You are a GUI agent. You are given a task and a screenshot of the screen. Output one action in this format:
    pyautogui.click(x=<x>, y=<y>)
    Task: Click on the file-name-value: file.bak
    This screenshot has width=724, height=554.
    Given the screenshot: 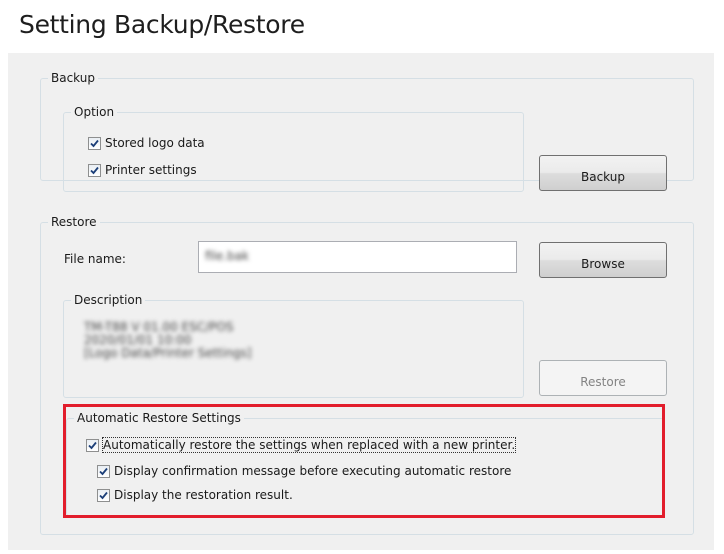 What is the action you would take?
    pyautogui.click(x=227, y=256)
    